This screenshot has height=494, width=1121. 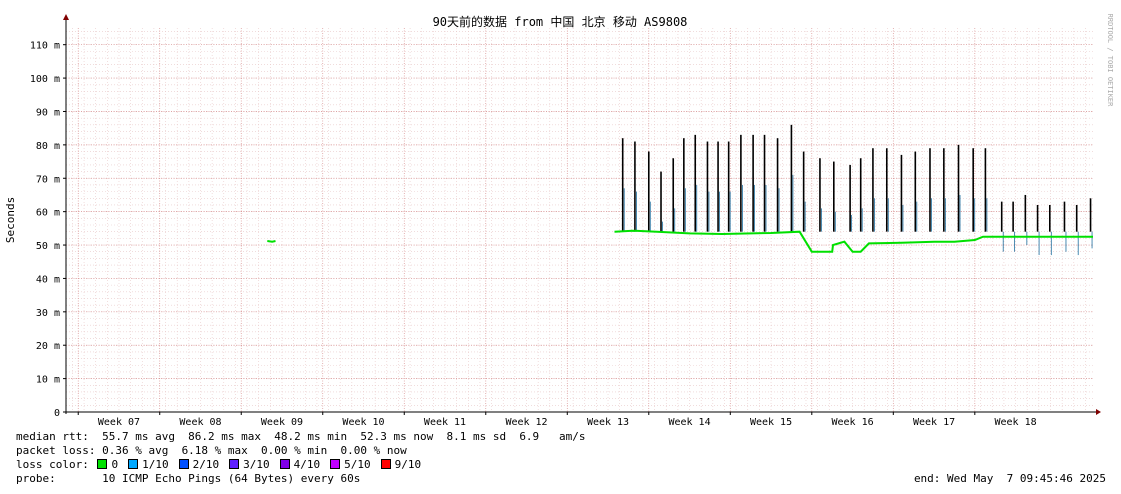 What do you see at coordinates (408, 464) in the screenshot?
I see `loss-color-label: 9/10` at bounding box center [408, 464].